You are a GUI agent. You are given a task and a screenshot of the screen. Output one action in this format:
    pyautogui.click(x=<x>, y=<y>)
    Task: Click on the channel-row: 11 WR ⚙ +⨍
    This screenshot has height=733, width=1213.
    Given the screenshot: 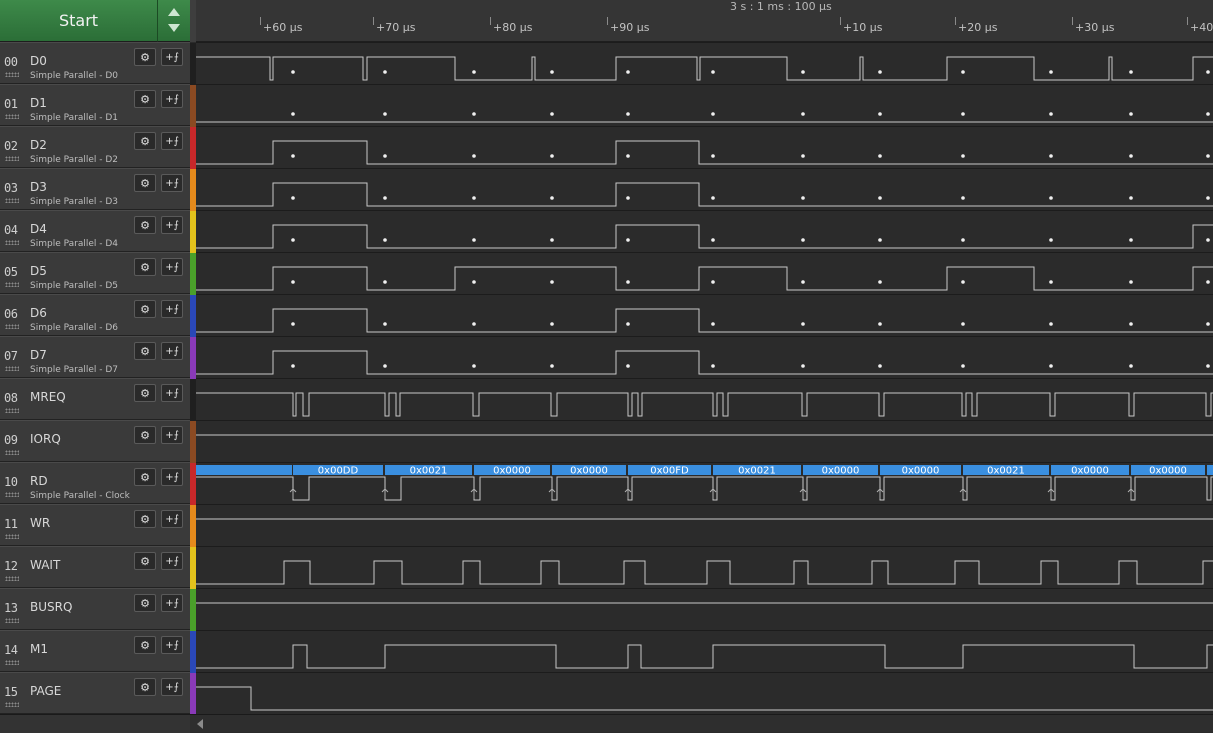 What is the action you would take?
    pyautogui.click(x=98, y=525)
    